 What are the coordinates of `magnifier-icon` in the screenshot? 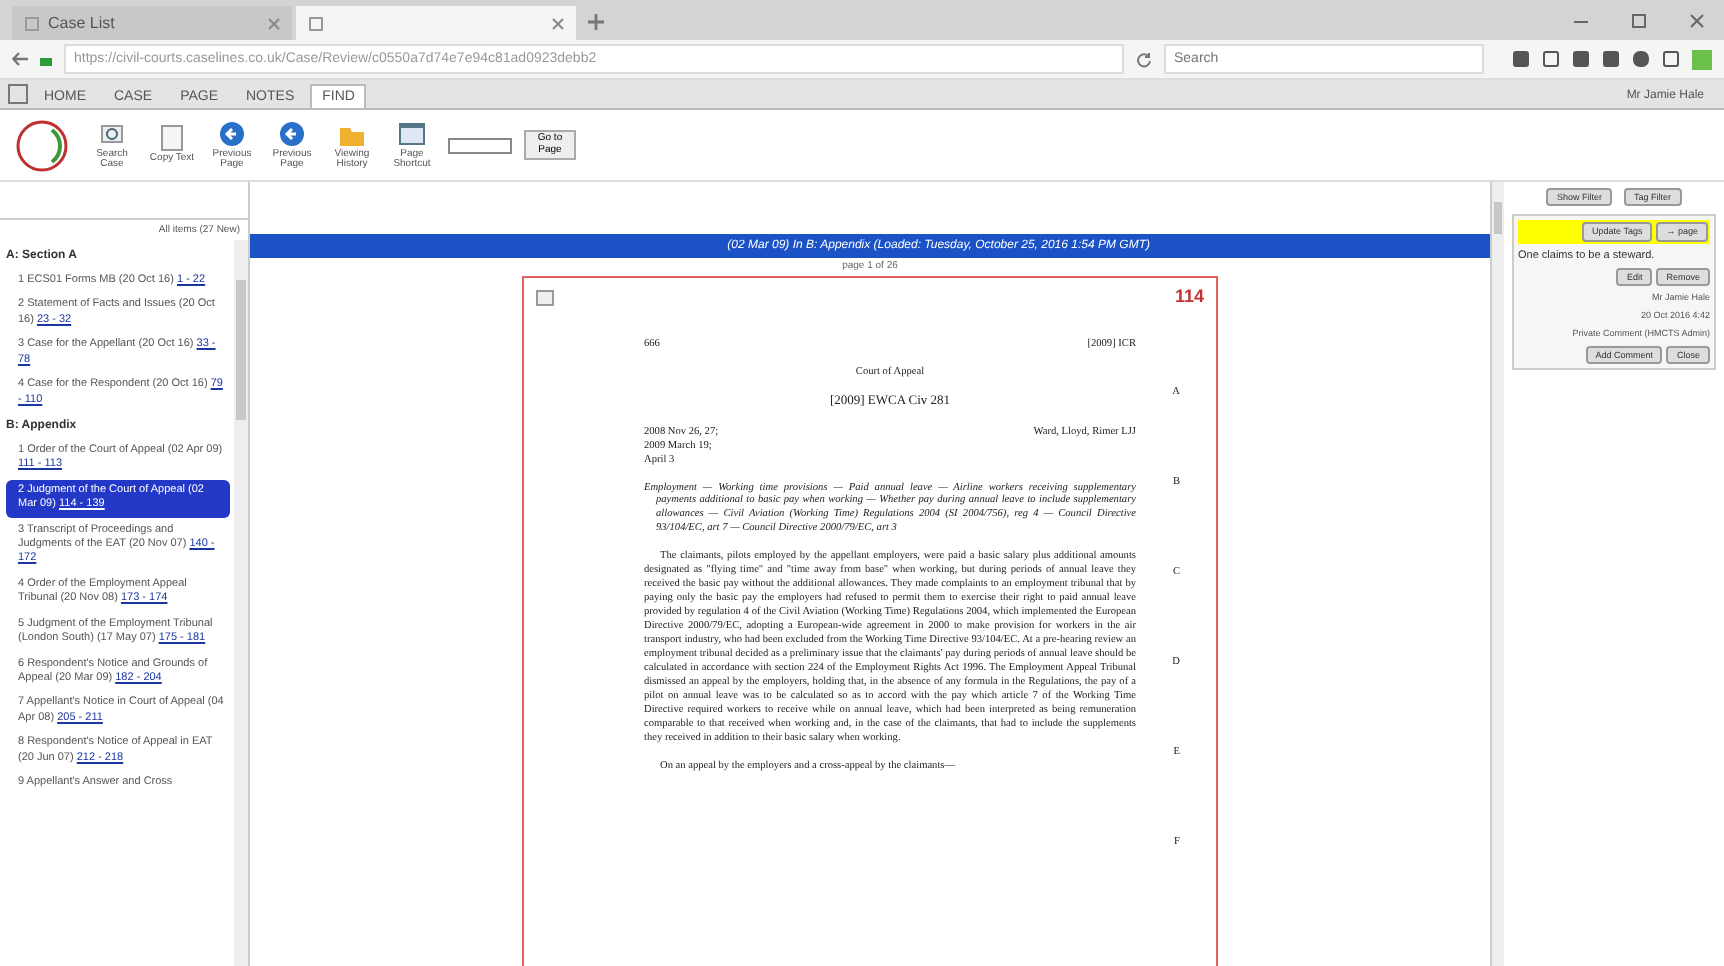 It's located at (112, 133).